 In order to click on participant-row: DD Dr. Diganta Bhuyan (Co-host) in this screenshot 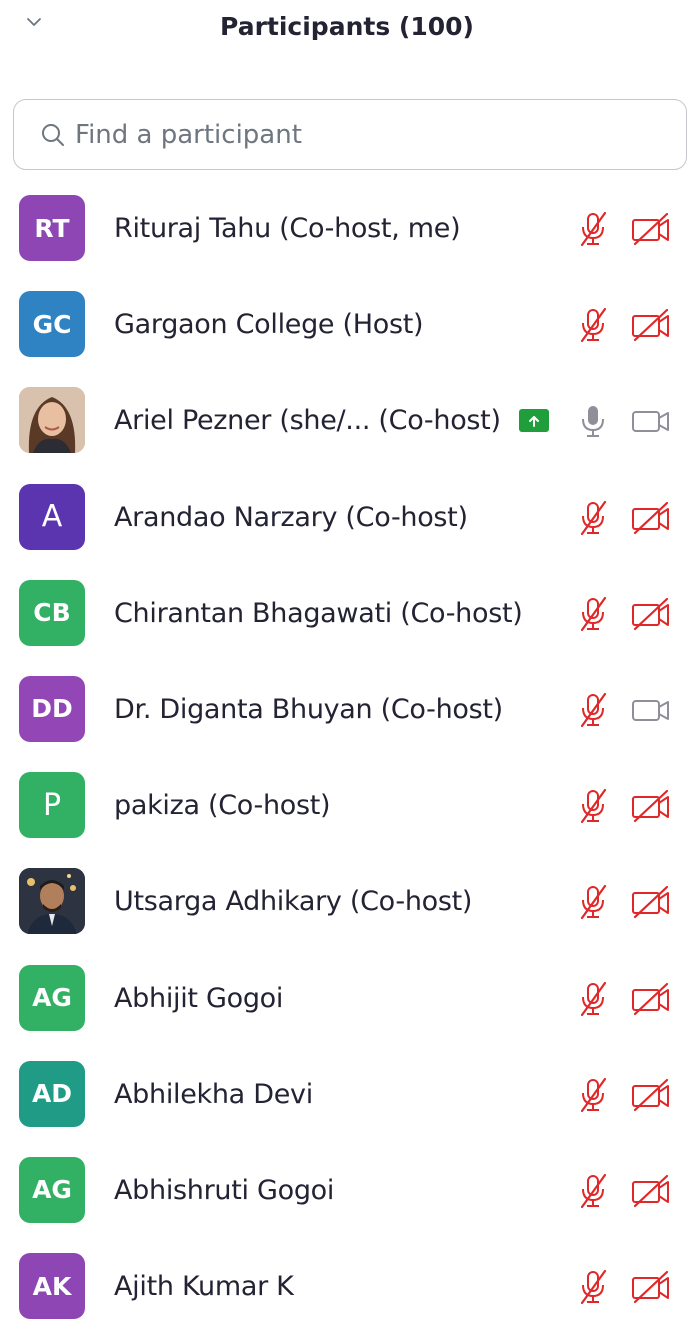, I will do `click(347, 710)`.